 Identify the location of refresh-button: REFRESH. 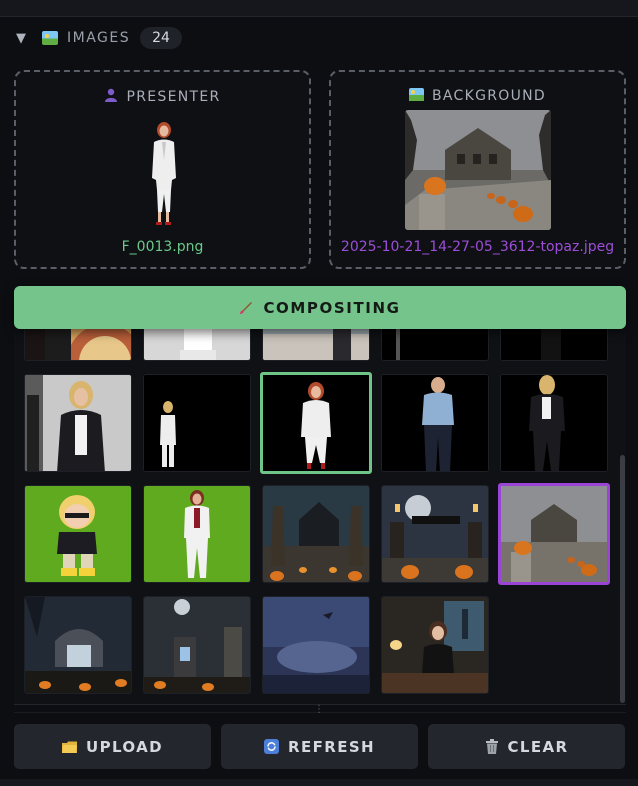
(319, 746).